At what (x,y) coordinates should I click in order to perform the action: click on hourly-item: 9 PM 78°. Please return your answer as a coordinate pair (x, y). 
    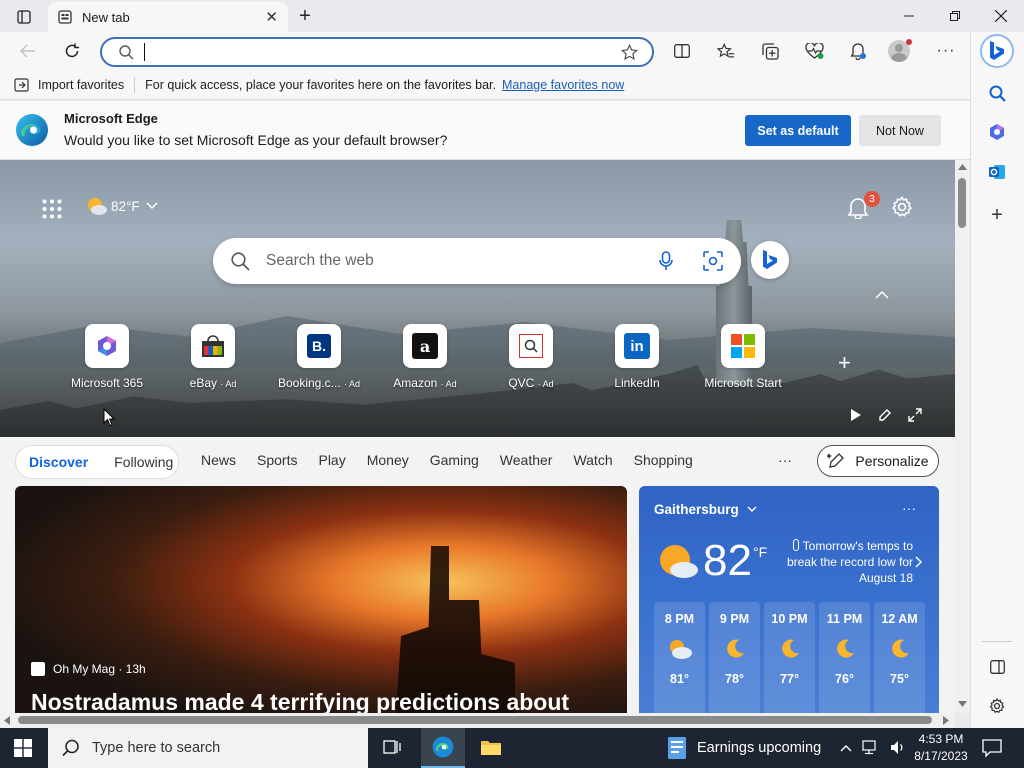
    Looking at the image, I should click on (734, 657).